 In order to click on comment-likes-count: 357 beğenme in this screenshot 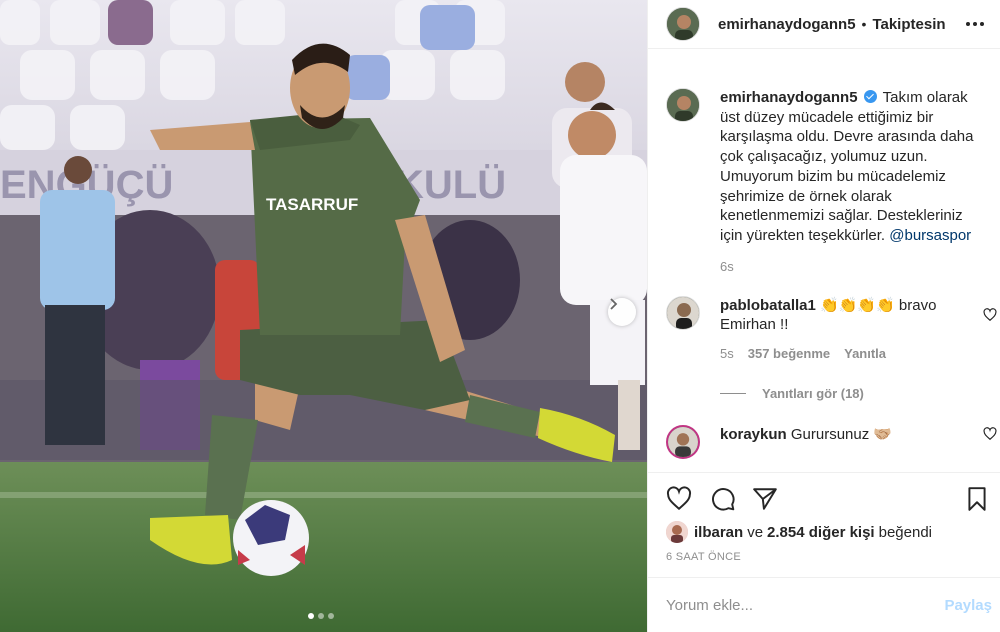, I will do `click(789, 353)`.